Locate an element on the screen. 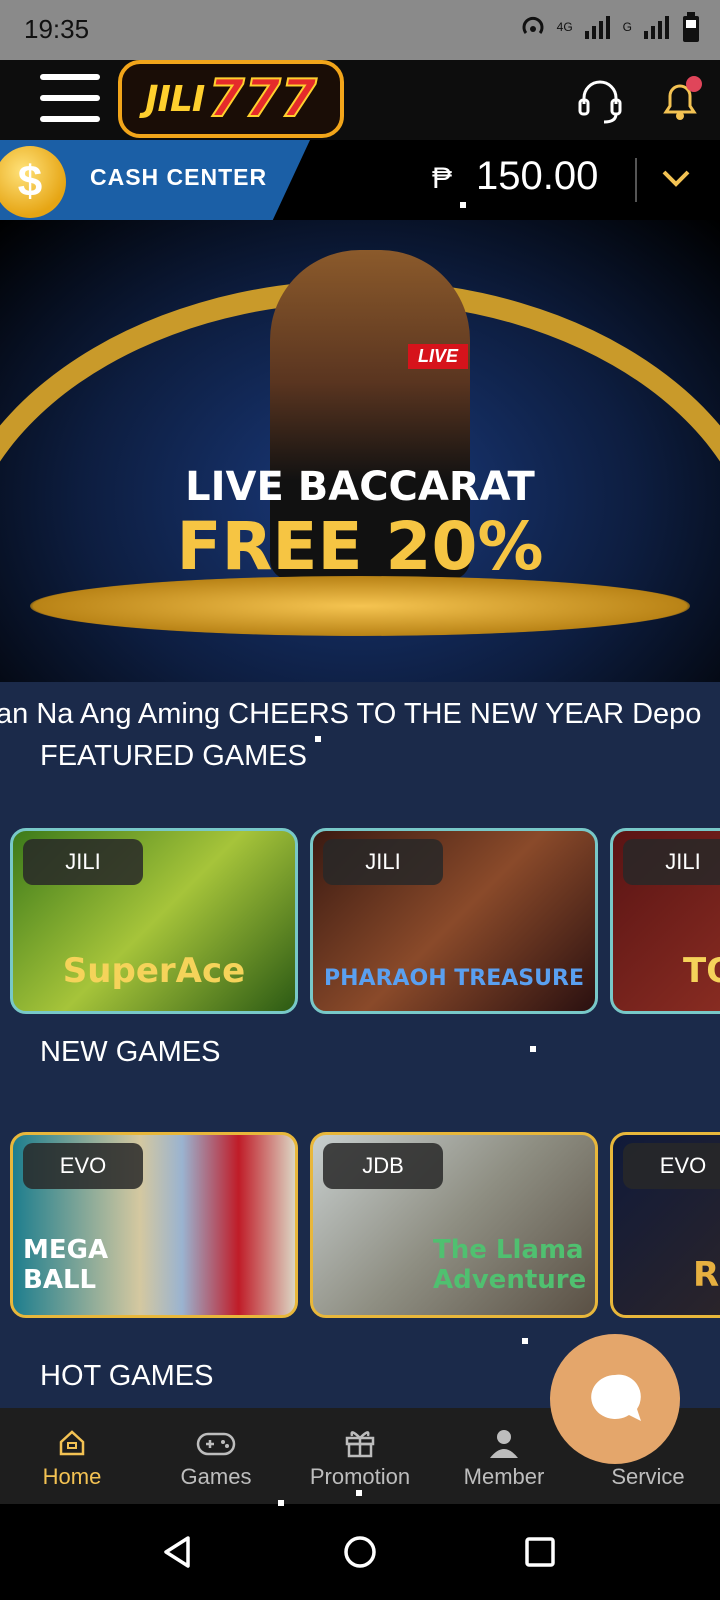 The height and width of the screenshot is (1600, 720). network-type-2: G is located at coordinates (627, 27).